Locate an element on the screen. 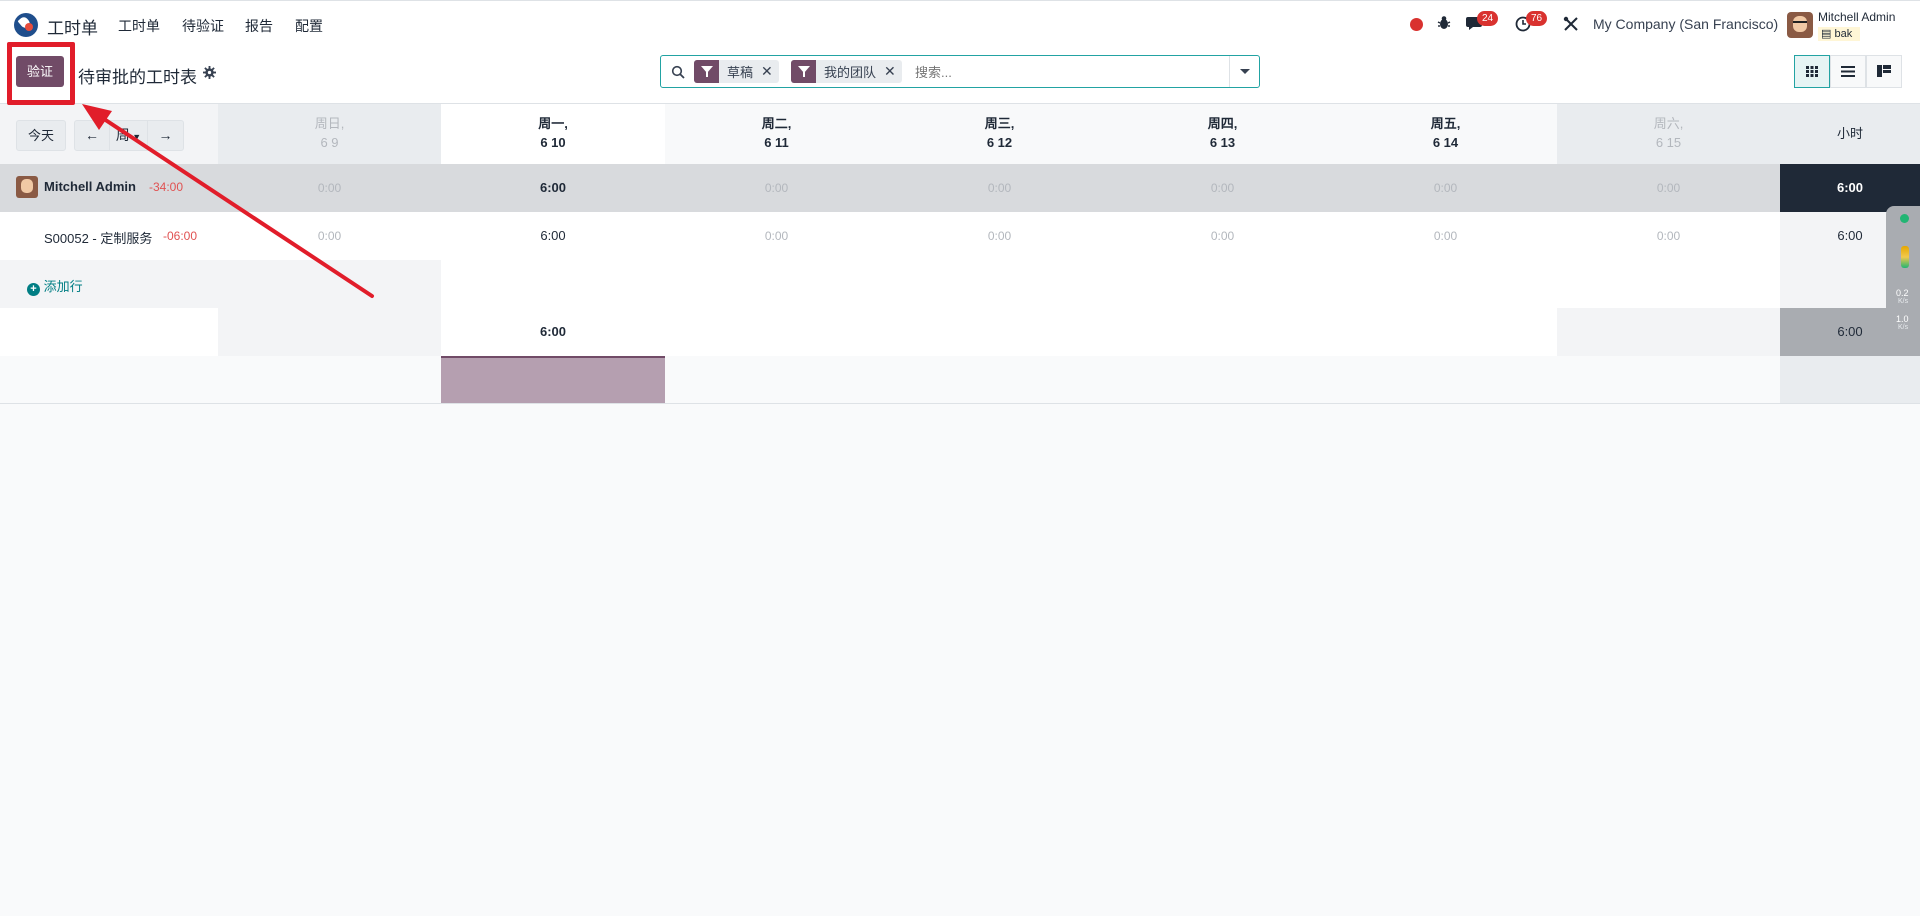 The height and width of the screenshot is (916, 1920). date: 6 10 is located at coordinates (553, 142).